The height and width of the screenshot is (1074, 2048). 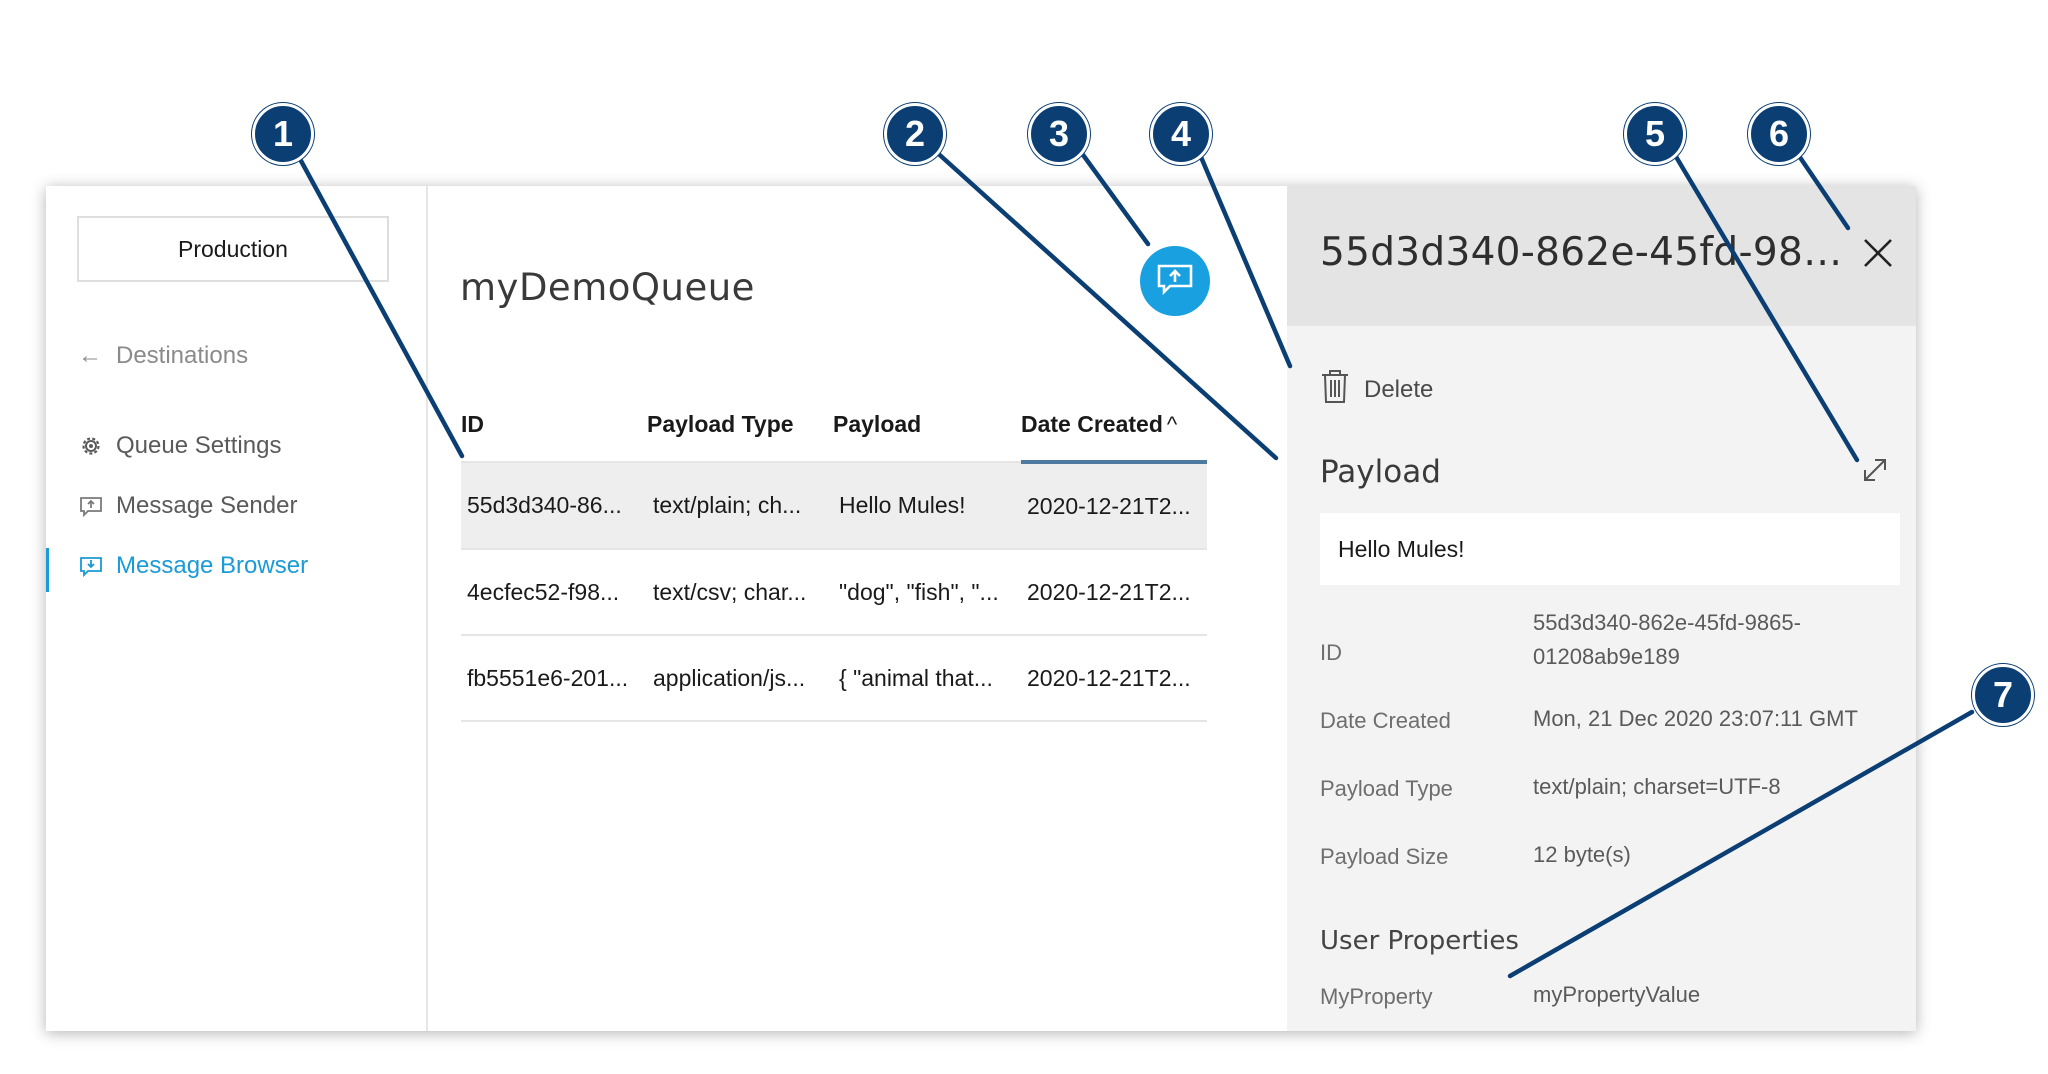 I want to click on sidebar: Production ← Destinations Queue Settings, so click(x=237, y=608).